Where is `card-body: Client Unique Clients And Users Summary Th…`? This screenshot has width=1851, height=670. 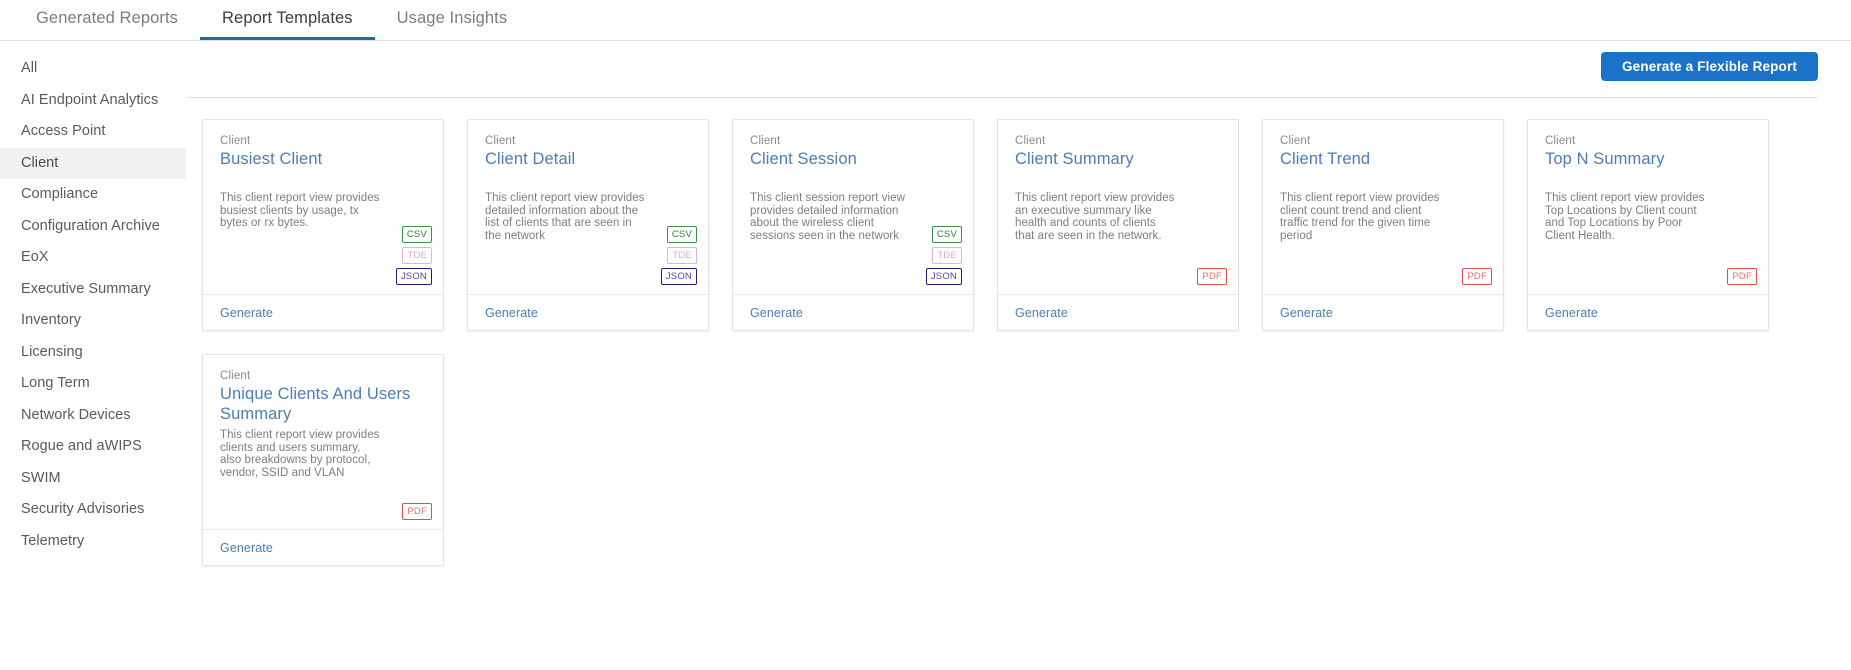 card-body: Client Unique Clients And Users Summary Th… is located at coordinates (323, 442).